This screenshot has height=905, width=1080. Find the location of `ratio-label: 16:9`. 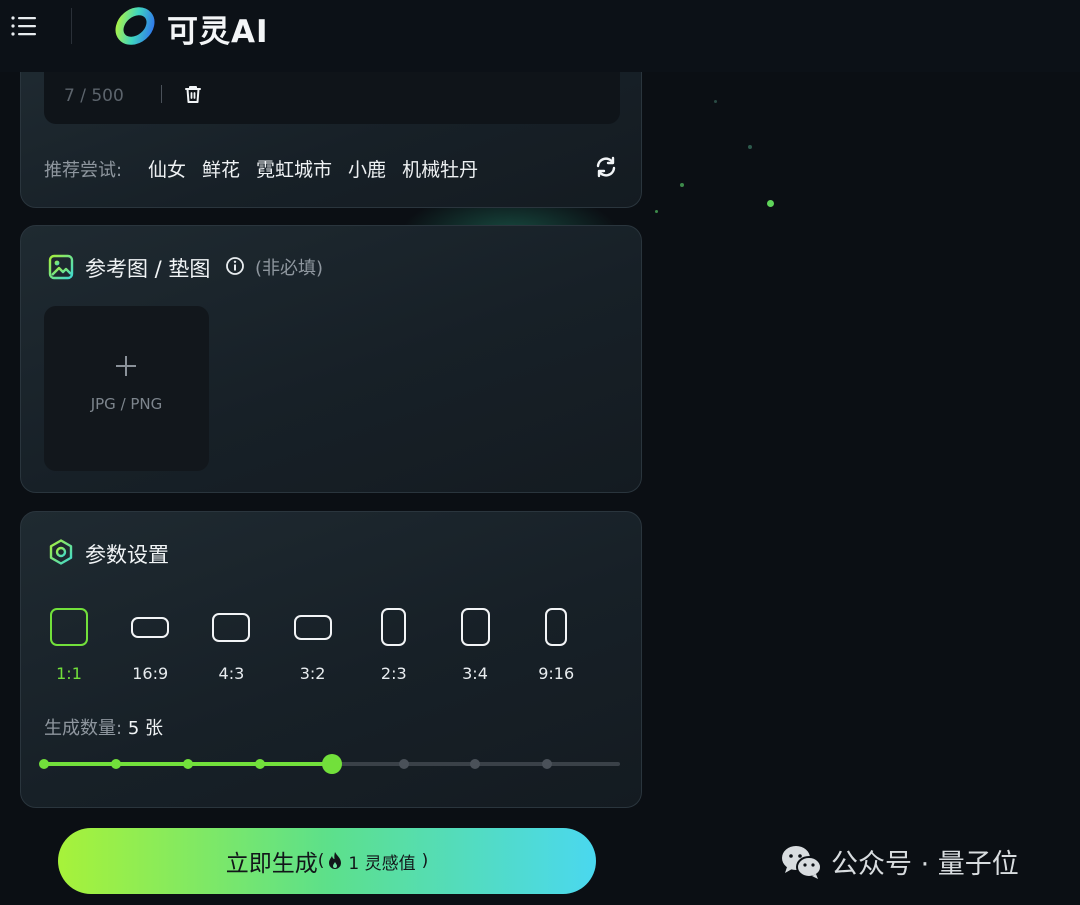

ratio-label: 16:9 is located at coordinates (150, 673).